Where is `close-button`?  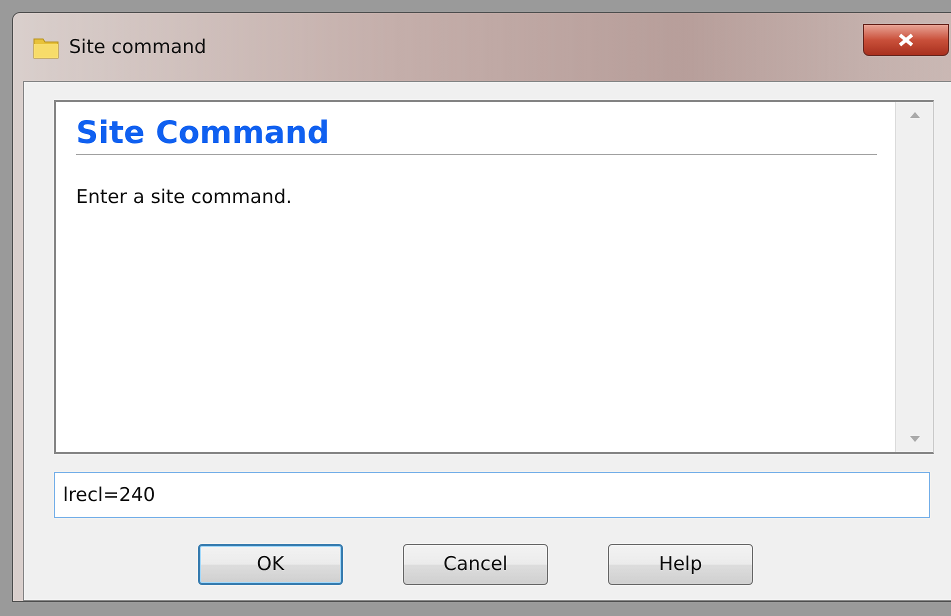 close-button is located at coordinates (906, 40).